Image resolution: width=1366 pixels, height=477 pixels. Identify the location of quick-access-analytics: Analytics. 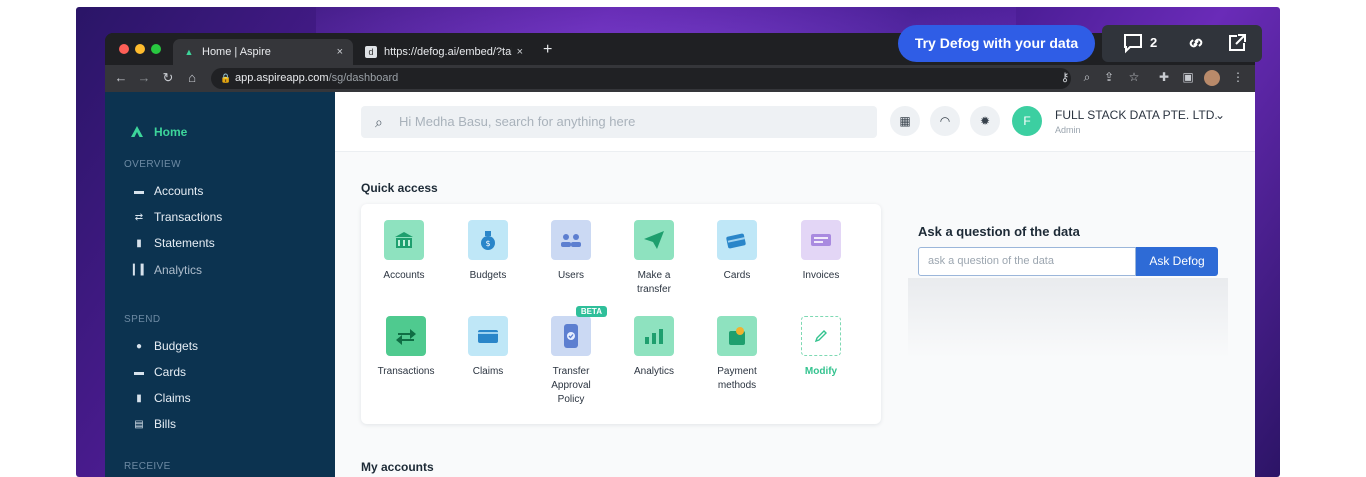
(654, 347).